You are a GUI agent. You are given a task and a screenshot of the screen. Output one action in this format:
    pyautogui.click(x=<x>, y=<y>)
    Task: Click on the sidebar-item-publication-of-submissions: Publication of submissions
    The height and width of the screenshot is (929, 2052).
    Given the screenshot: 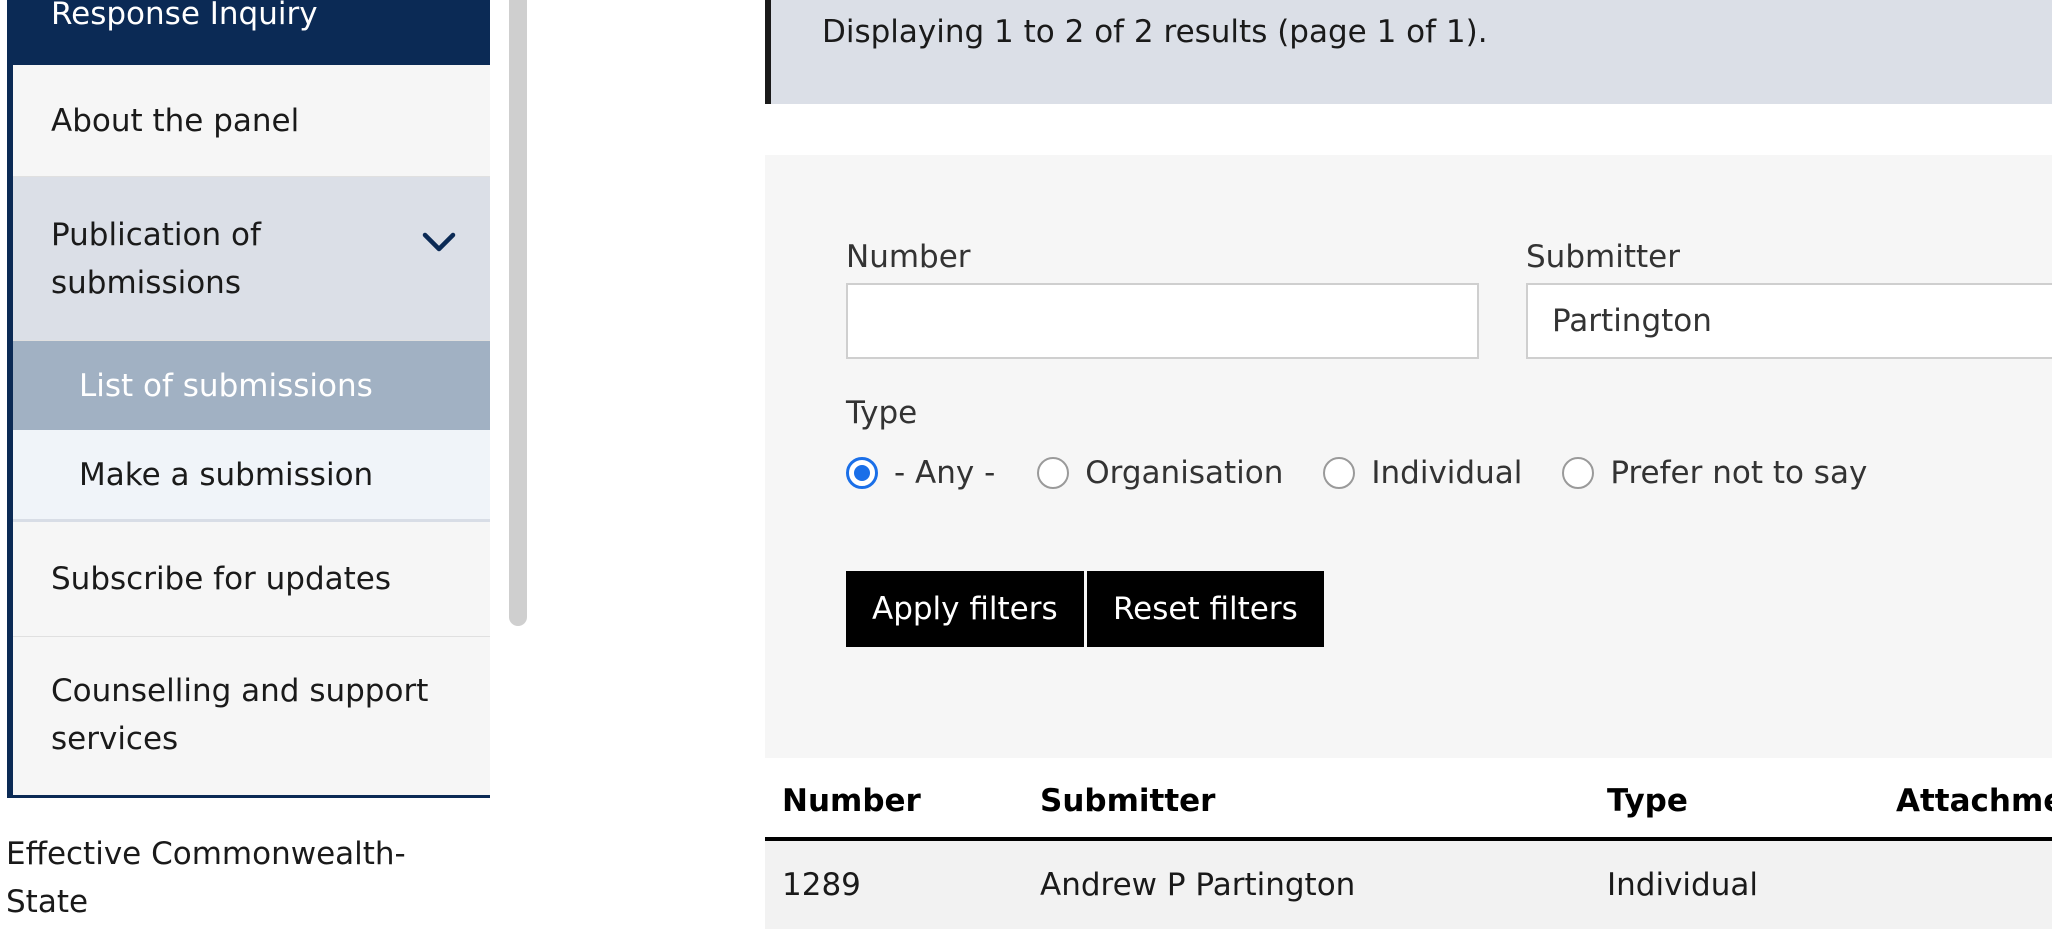 What is the action you would take?
    pyautogui.click(x=251, y=259)
    